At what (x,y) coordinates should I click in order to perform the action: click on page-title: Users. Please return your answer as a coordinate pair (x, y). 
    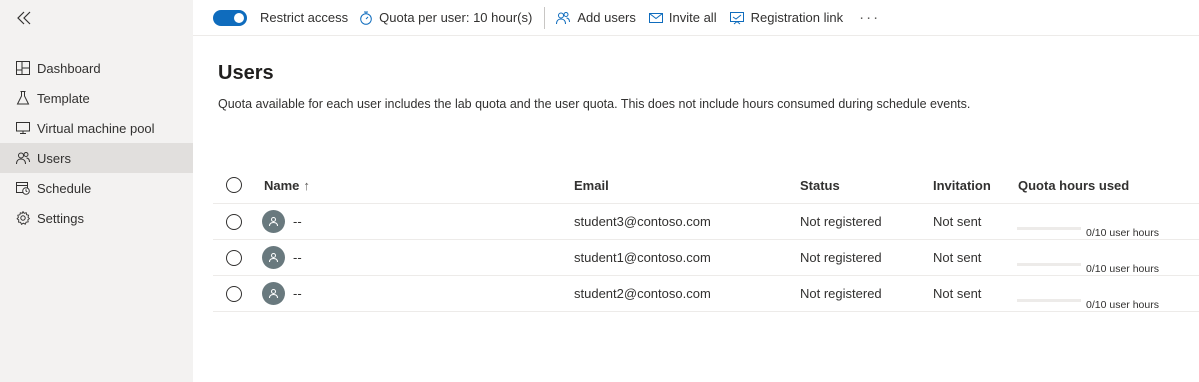
    Looking at the image, I should click on (246, 73).